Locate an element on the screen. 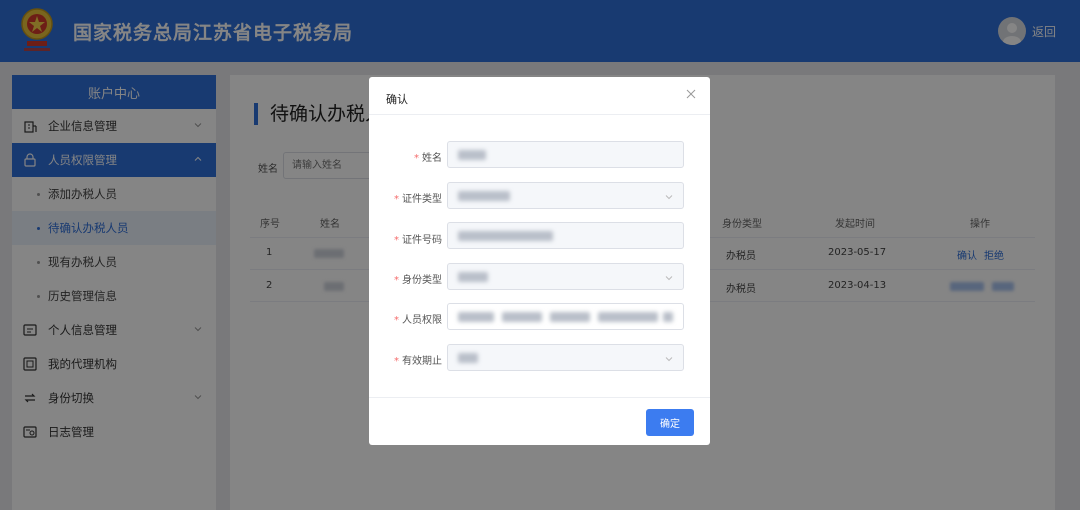 The width and height of the screenshot is (1080, 510). name-field is located at coordinates (565, 154).